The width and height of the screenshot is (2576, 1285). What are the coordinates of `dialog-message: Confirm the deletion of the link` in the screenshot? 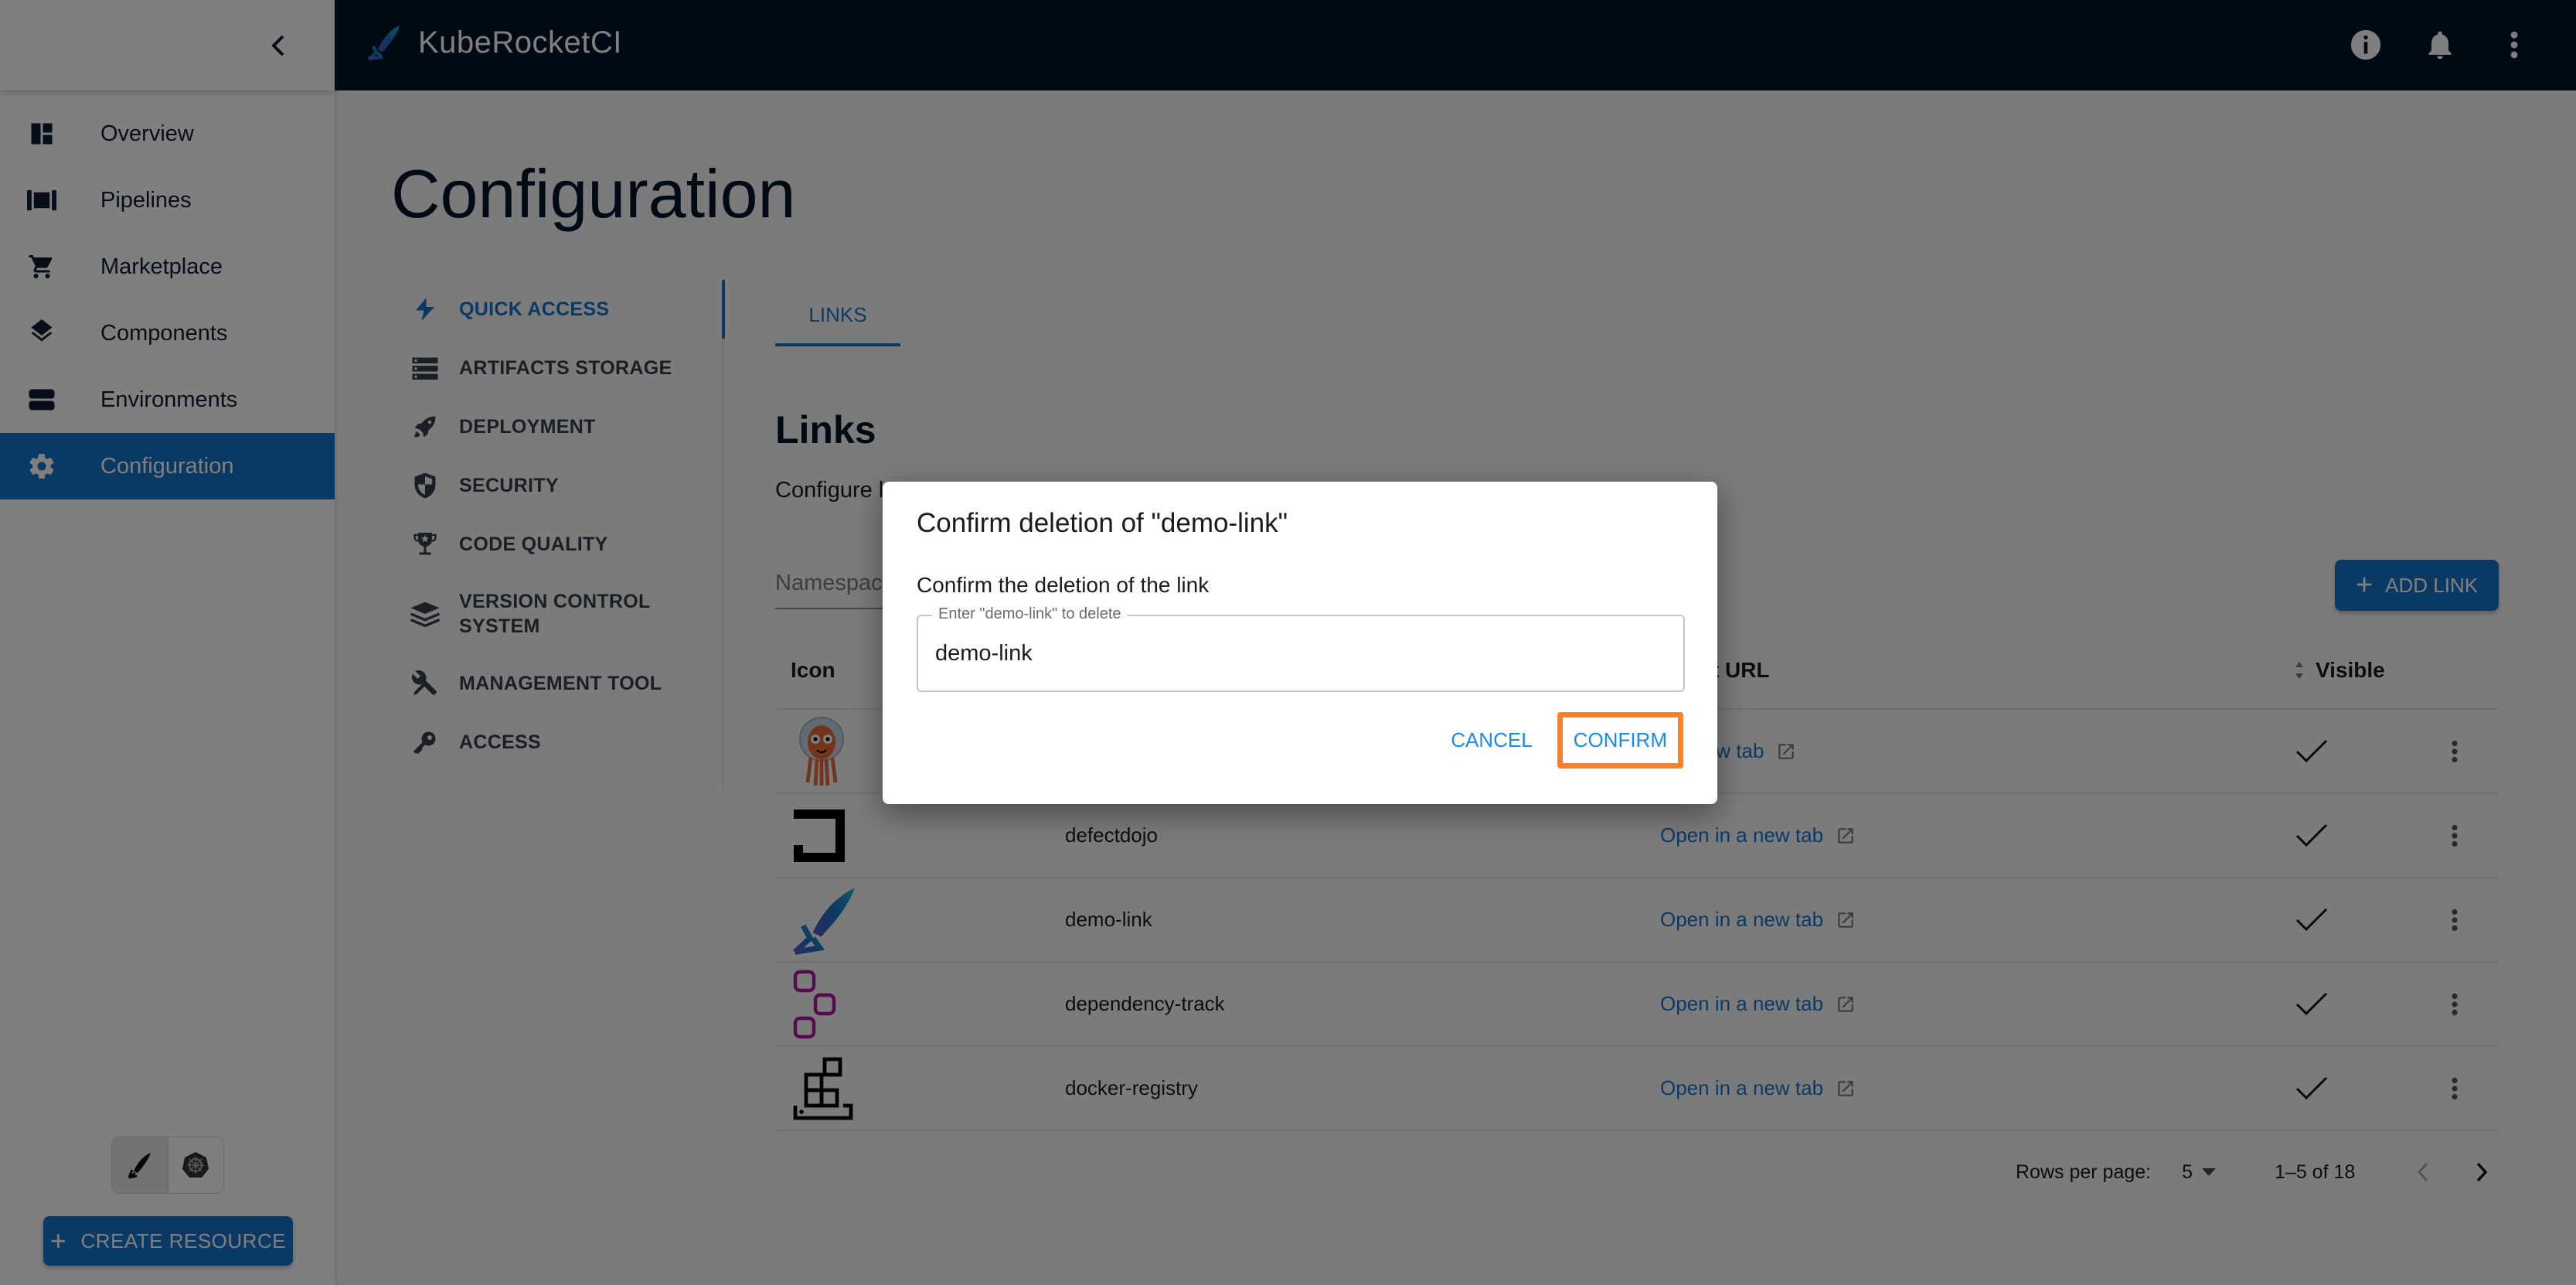 It's located at (1063, 585).